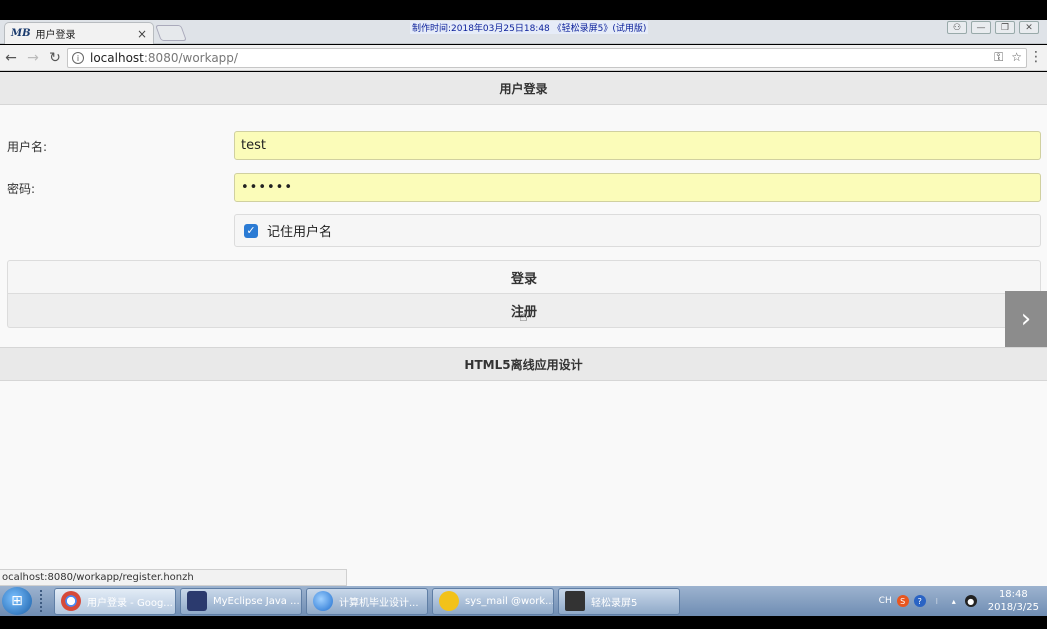  Describe the element at coordinates (523, 317) in the screenshot. I see `hand-cursor-icon: ☝` at that location.